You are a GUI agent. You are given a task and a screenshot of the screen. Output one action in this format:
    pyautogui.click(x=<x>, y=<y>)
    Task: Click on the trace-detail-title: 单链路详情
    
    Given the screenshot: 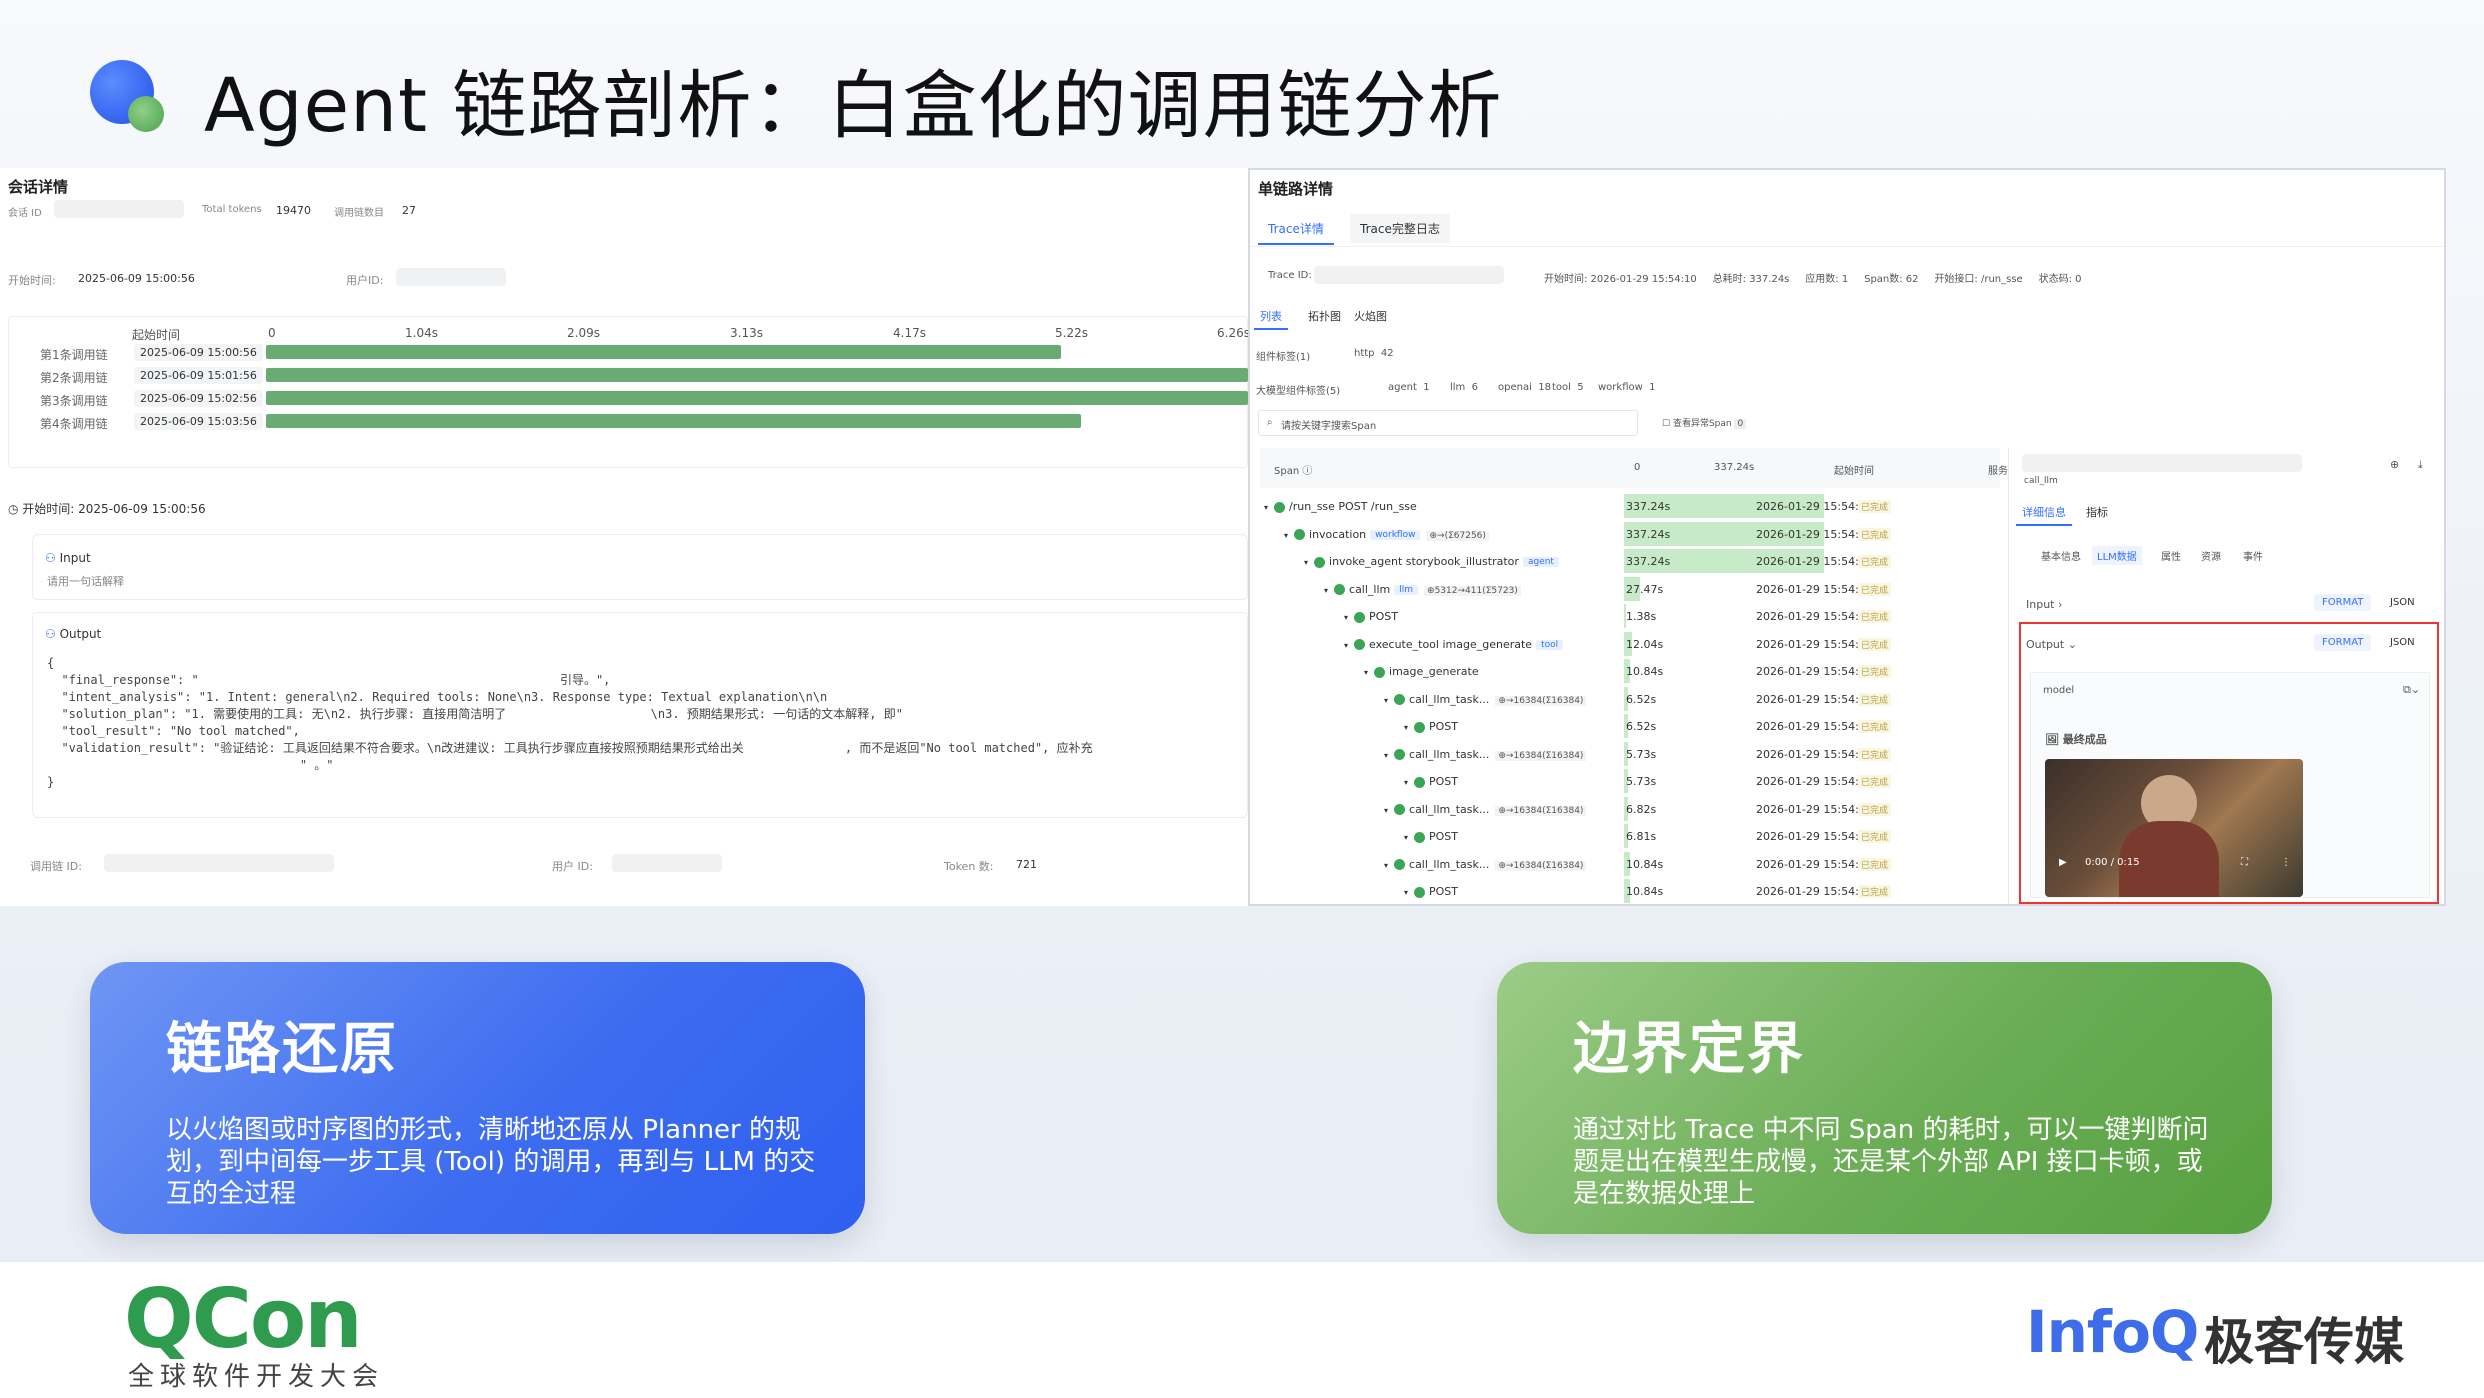 What is the action you would take?
    pyautogui.click(x=1296, y=189)
    